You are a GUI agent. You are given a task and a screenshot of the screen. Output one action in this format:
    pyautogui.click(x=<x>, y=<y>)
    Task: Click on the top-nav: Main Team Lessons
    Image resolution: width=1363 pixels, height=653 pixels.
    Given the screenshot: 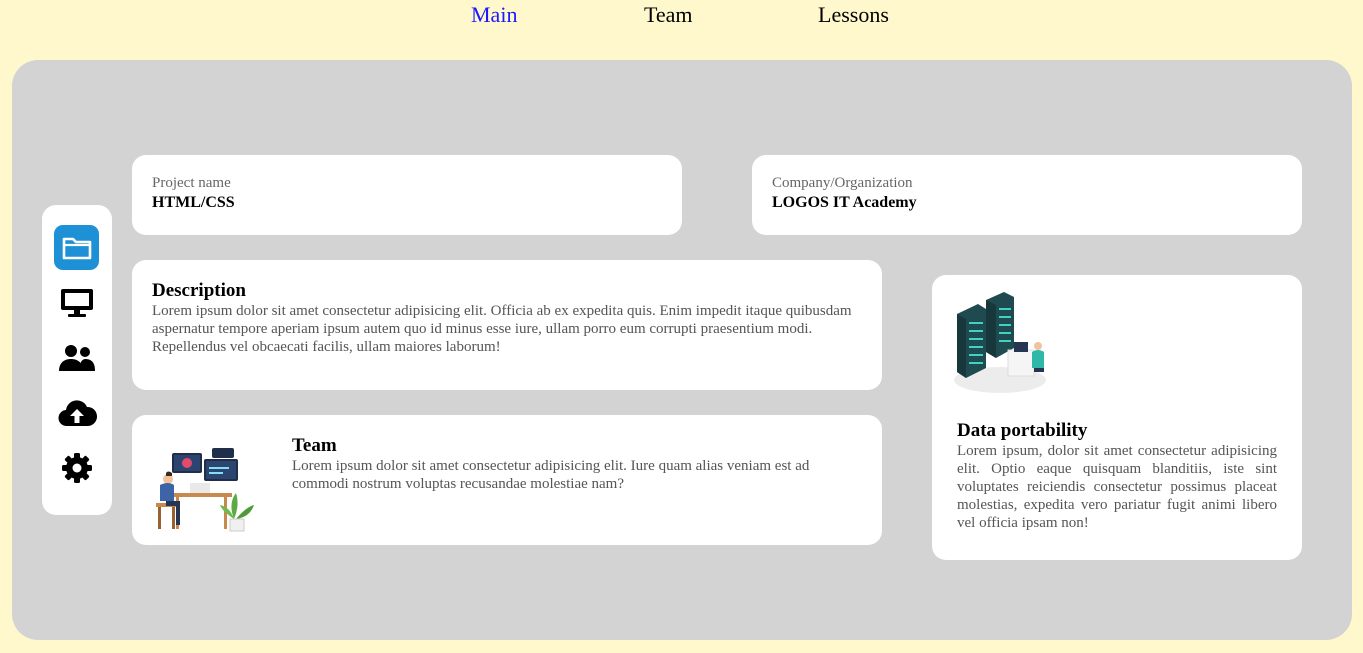 What is the action you would take?
    pyautogui.click(x=681, y=20)
    